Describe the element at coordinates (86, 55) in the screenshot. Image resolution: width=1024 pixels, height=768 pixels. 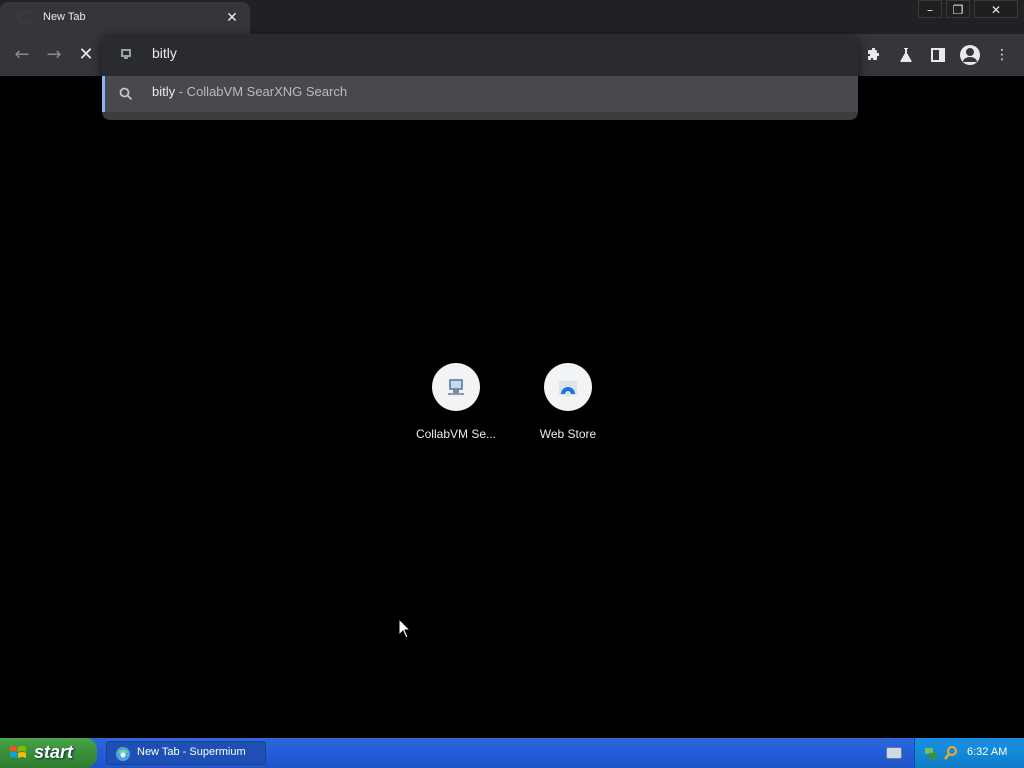
I see `stop-icon: ✕` at that location.